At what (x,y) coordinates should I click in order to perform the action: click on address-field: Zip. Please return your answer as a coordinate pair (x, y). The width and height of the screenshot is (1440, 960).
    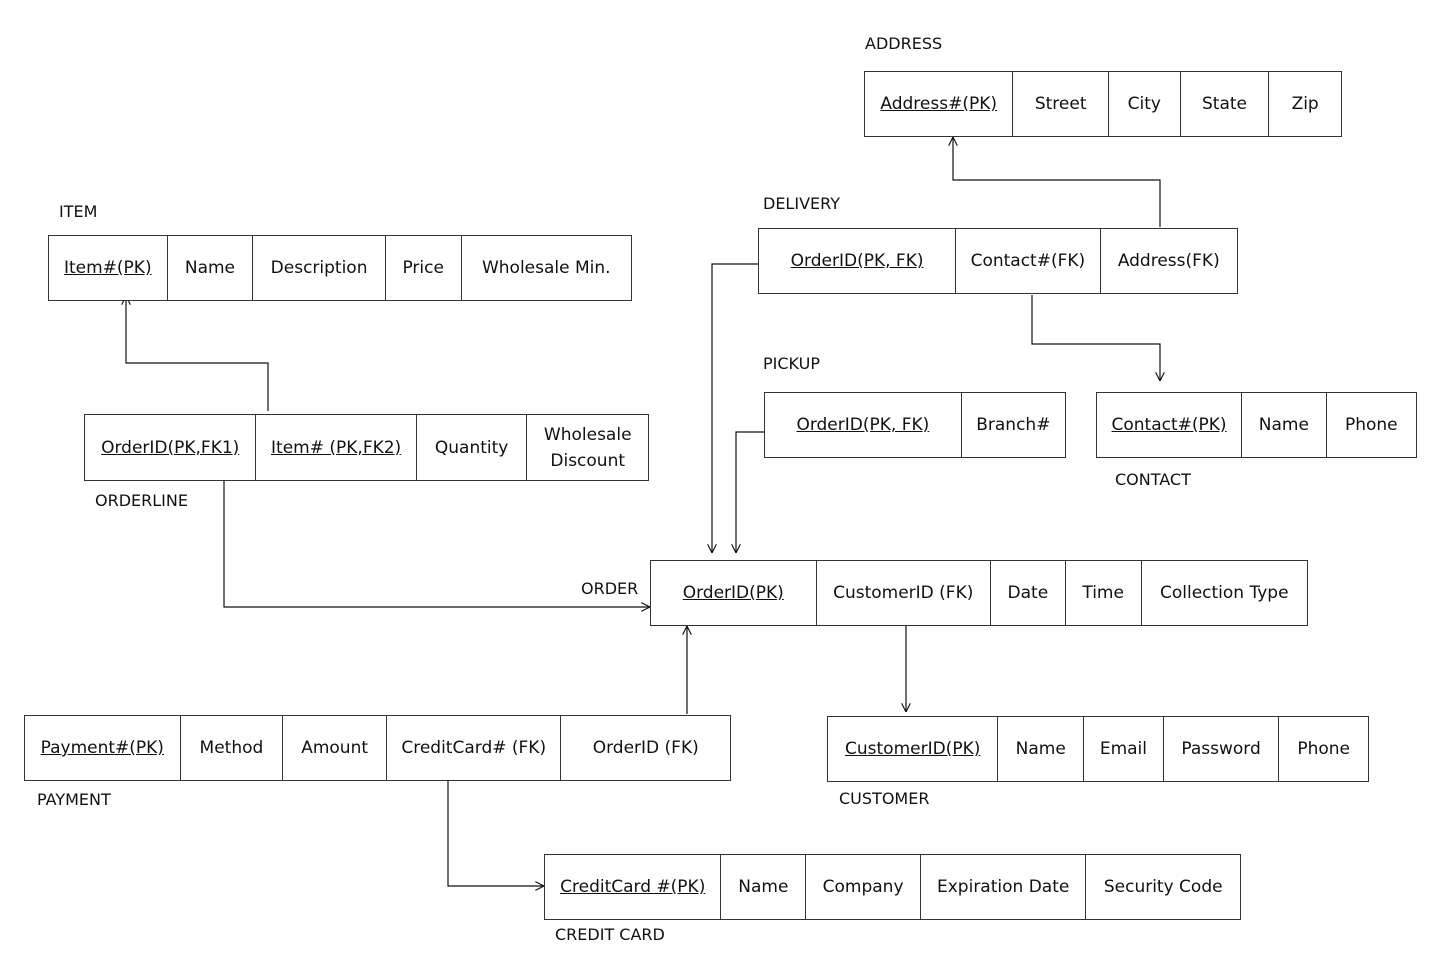
    Looking at the image, I should click on (1305, 104).